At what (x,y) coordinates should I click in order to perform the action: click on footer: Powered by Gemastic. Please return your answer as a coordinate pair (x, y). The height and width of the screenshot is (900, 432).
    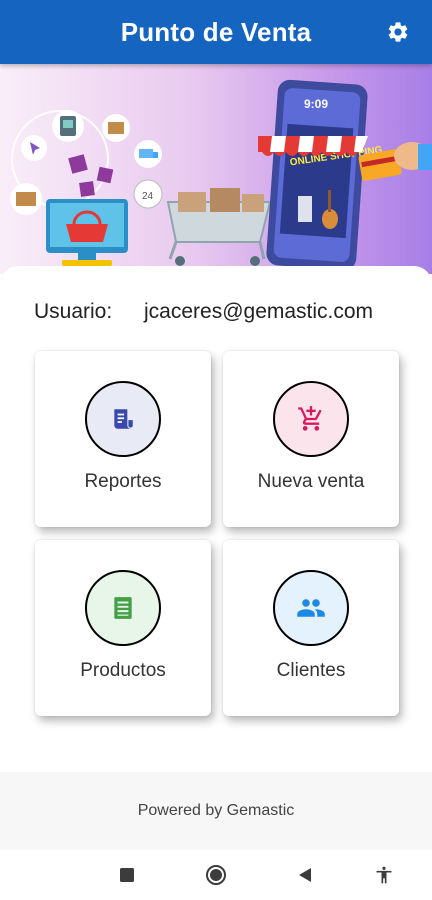
    Looking at the image, I should click on (216, 811).